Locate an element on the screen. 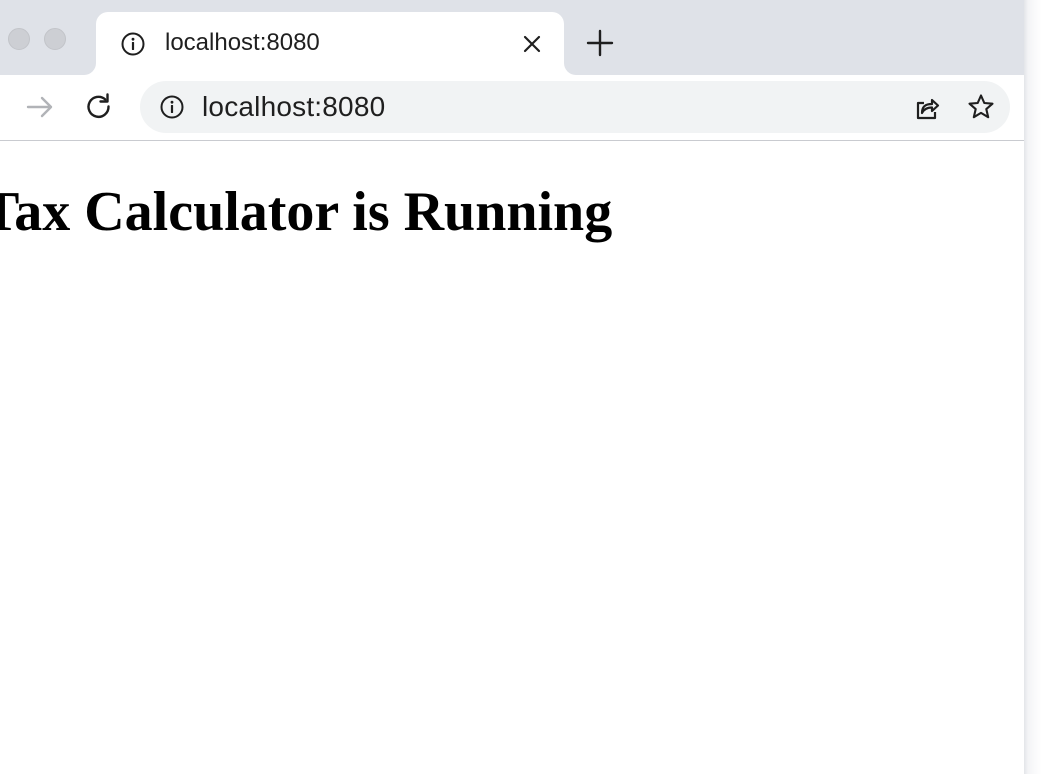 The image size is (1042, 774). tab-title: localhost:8080 is located at coordinates (242, 42).